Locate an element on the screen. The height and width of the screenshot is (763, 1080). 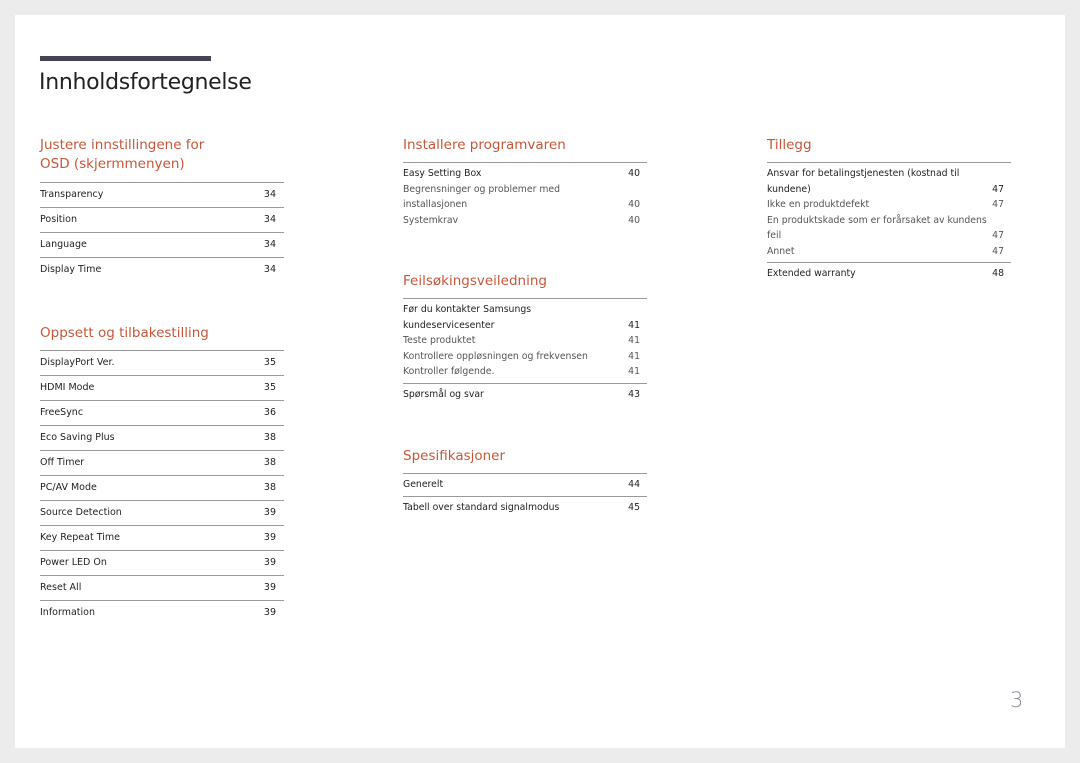
toc-entry: Position 34 is located at coordinates (162, 220).